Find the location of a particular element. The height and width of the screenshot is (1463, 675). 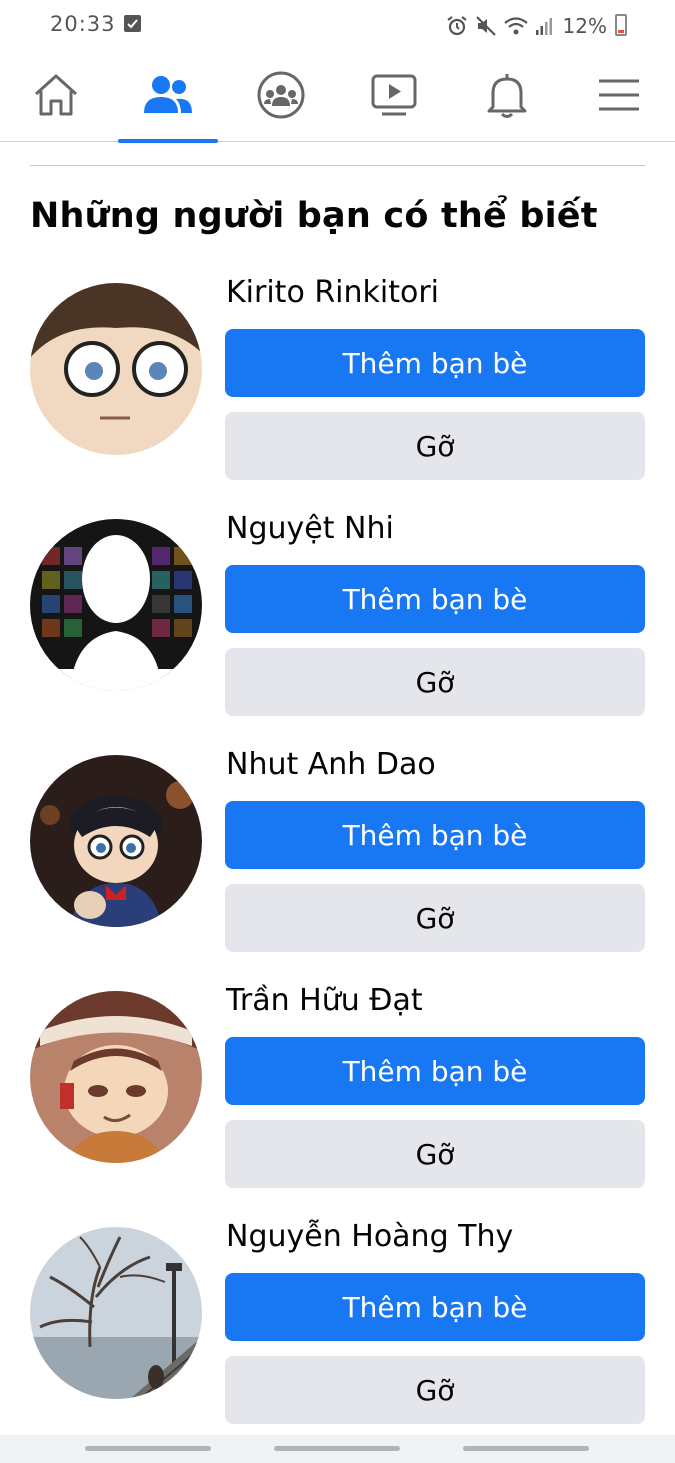

watch-icon is located at coordinates (394, 97).